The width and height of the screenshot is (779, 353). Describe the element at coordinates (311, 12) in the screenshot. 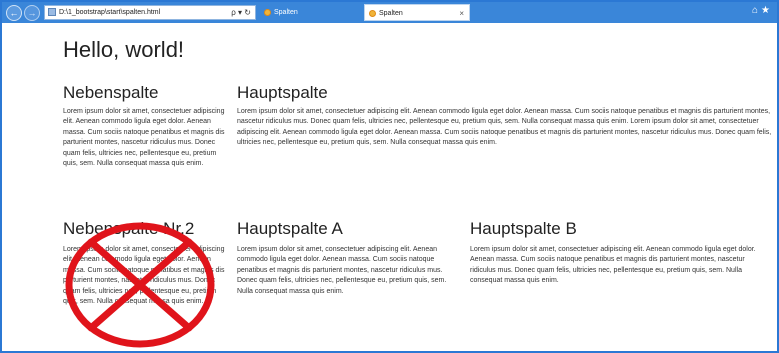

I see `tab-spalten-inactive: Spalten` at that location.